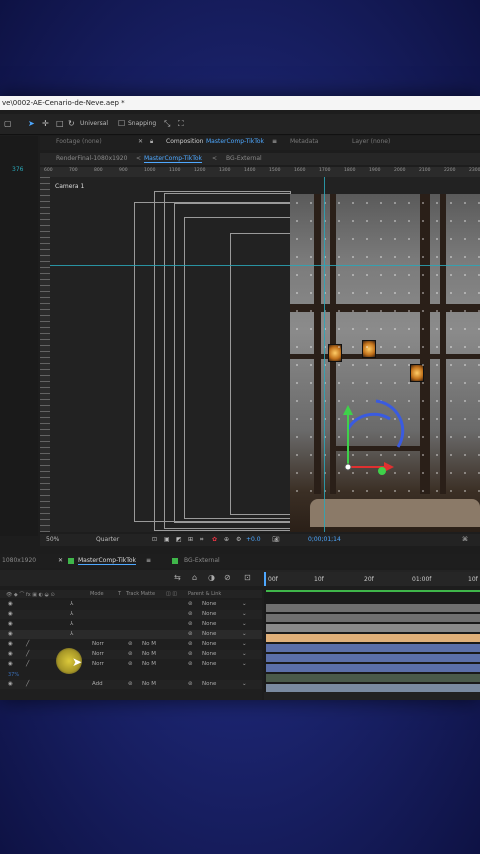  Describe the element at coordinates (214, 539) in the screenshot. I see `color-icon: ✿` at that location.